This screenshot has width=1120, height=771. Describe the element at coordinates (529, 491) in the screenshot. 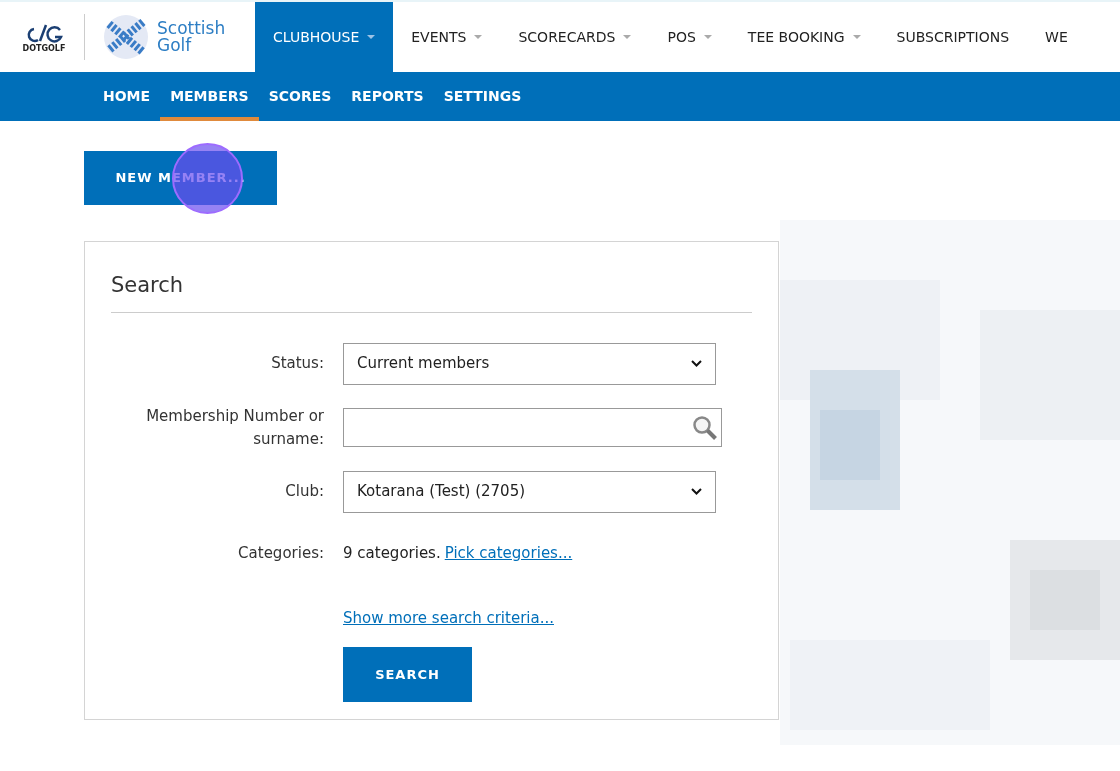

I see `select-dropdown: Kotarana (Test) (2705)` at that location.